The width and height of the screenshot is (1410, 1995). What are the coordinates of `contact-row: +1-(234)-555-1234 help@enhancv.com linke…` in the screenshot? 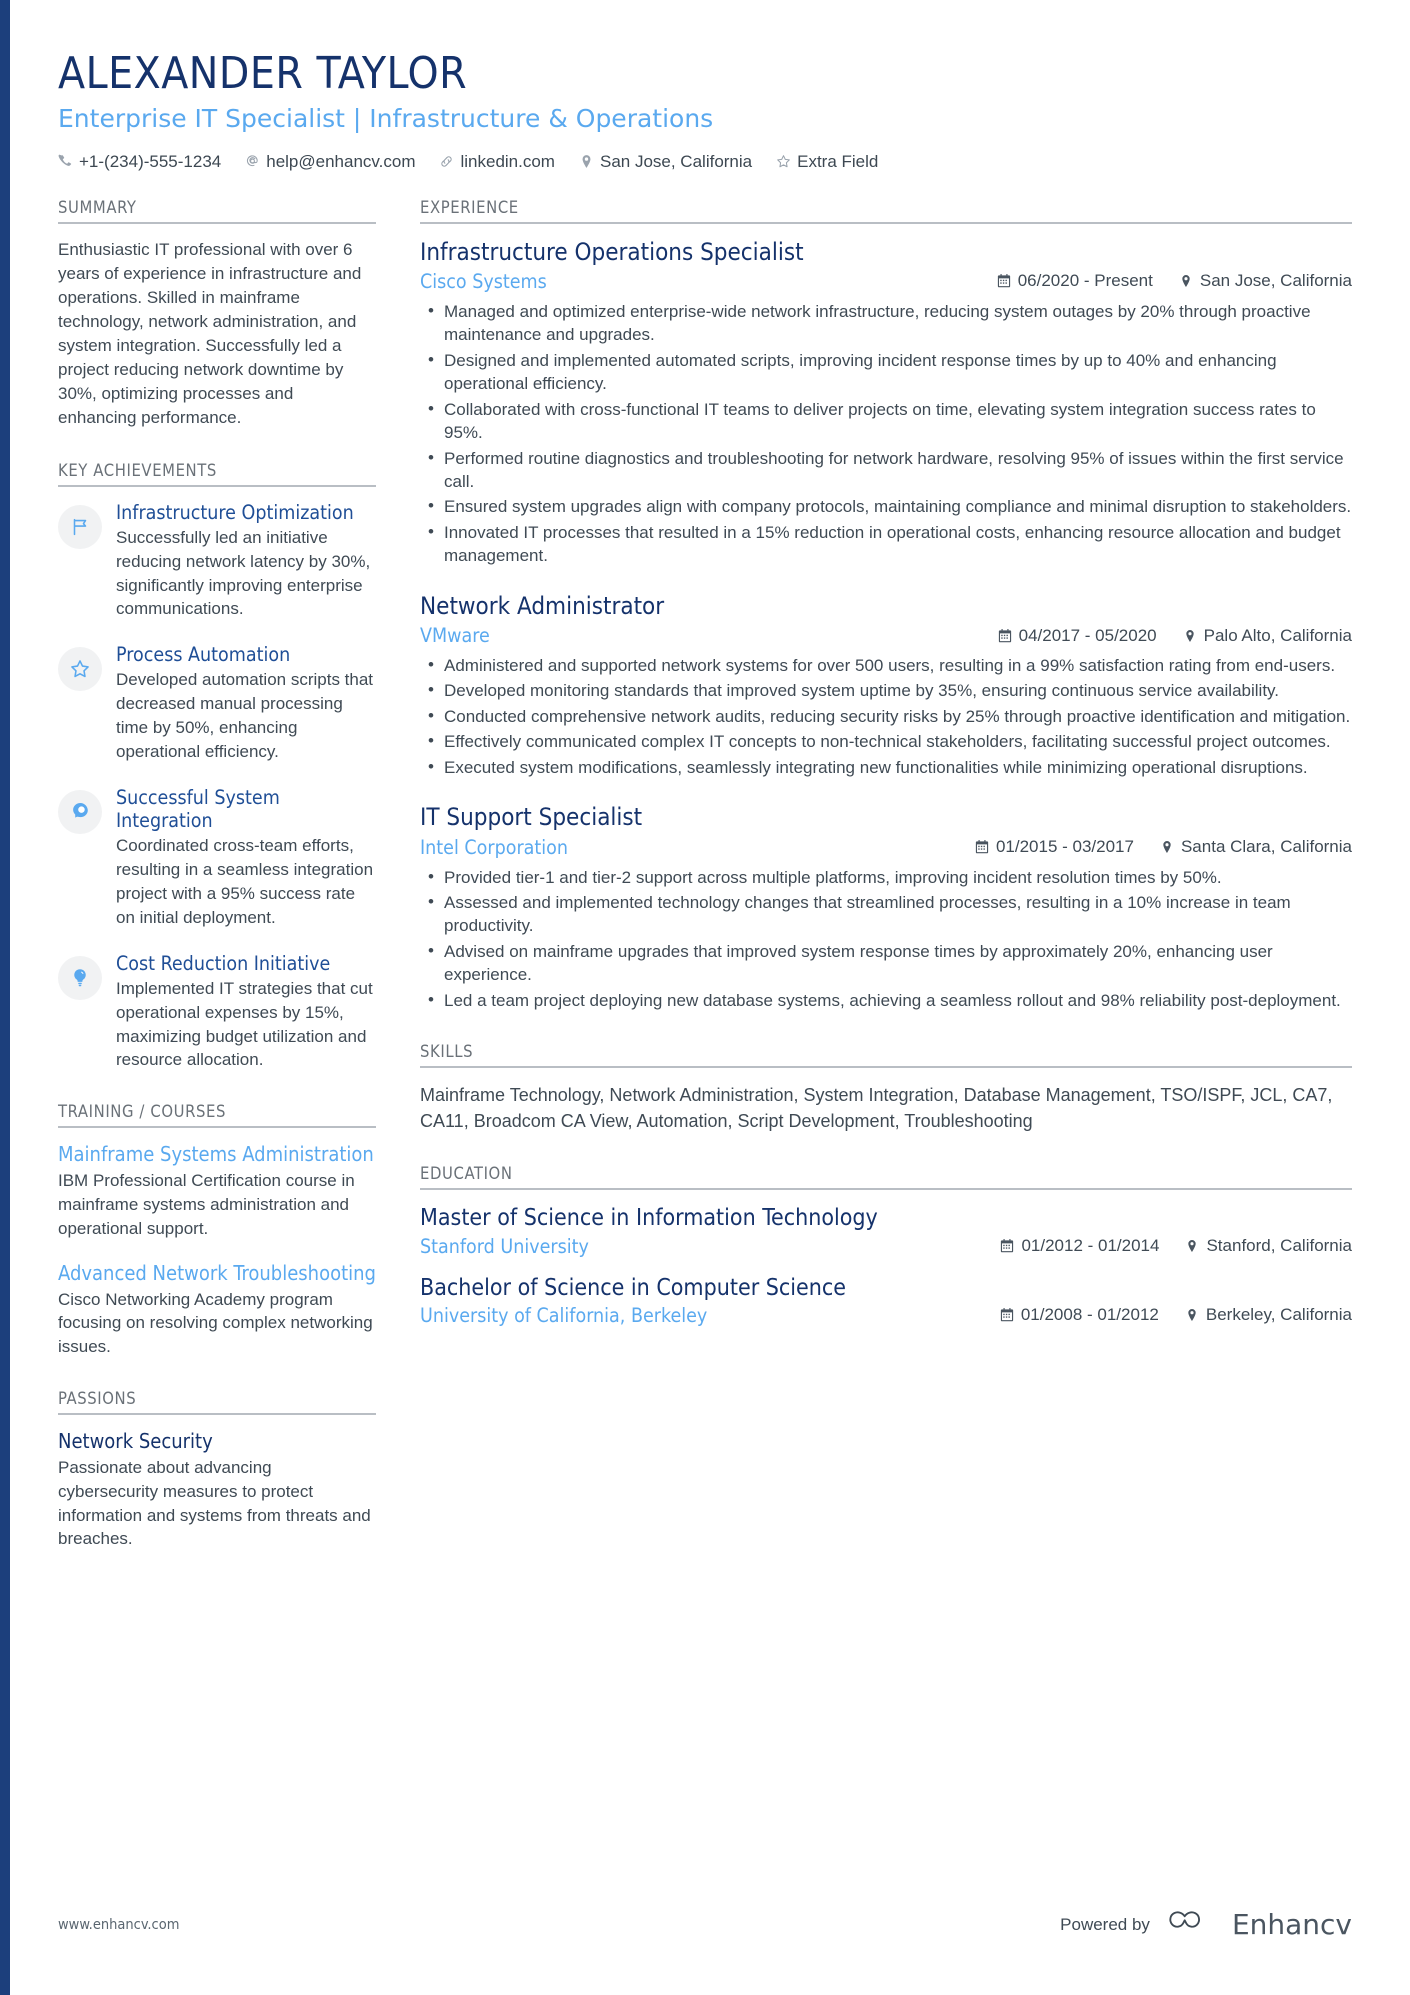 It's located at (705, 162).